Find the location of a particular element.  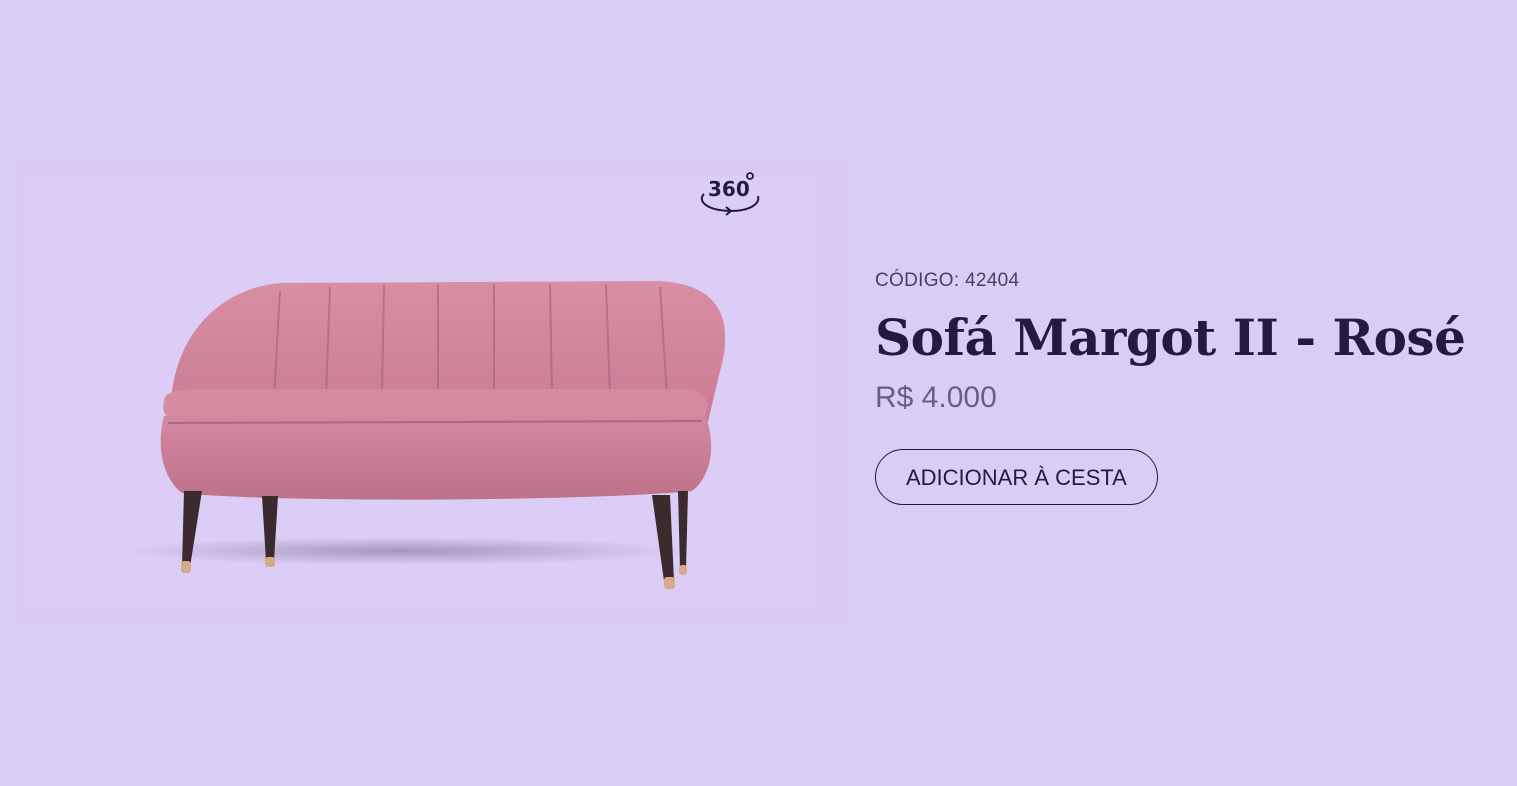

product-price: R$ 4.000 is located at coordinates (936, 397).